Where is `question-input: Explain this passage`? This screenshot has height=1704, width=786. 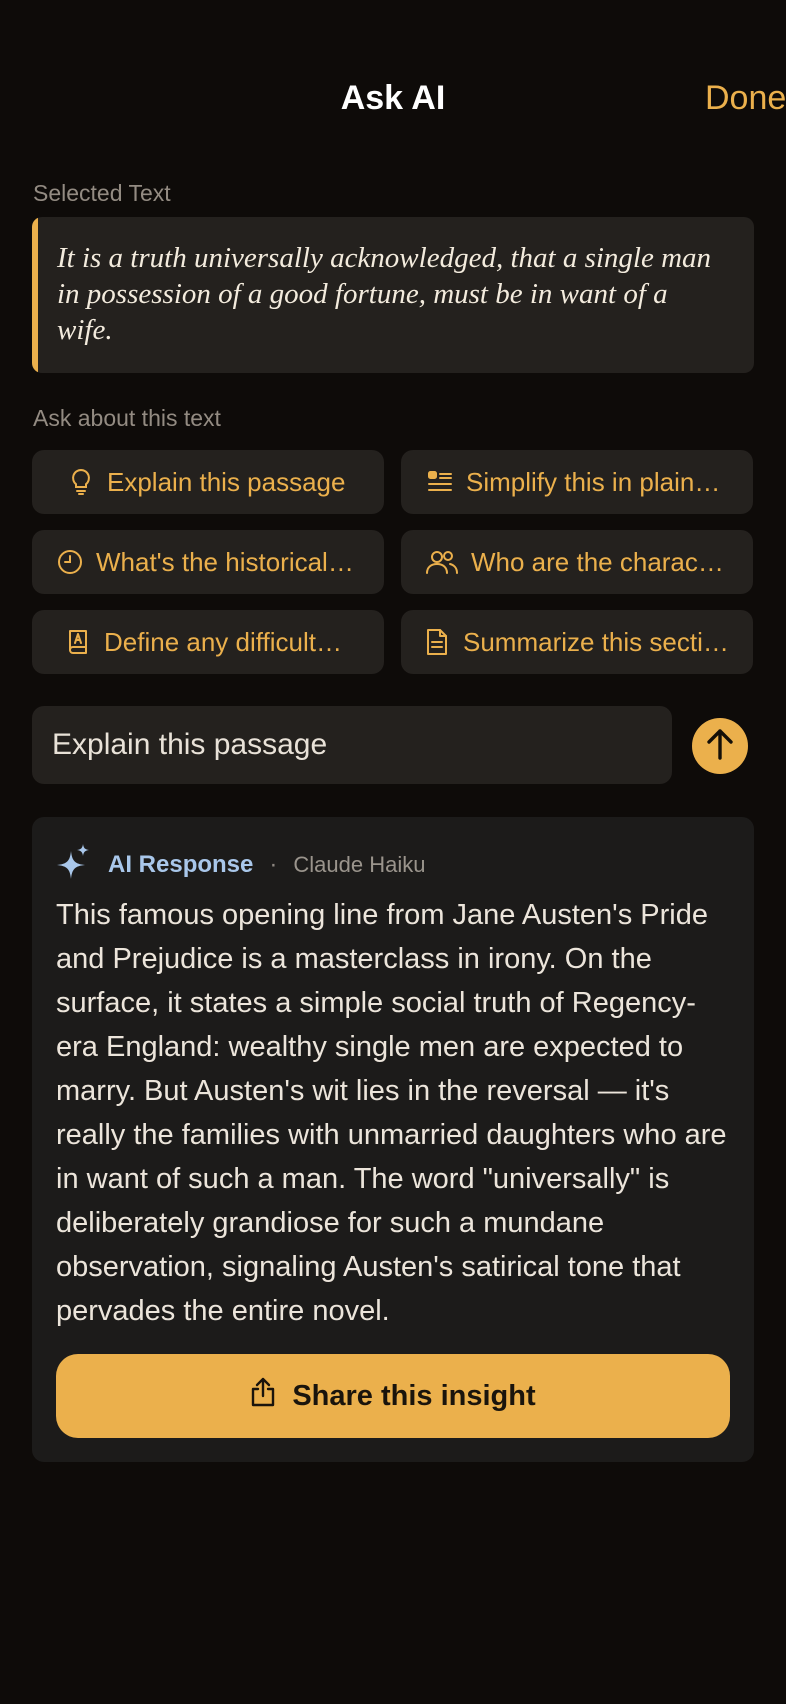 question-input: Explain this passage is located at coordinates (352, 745).